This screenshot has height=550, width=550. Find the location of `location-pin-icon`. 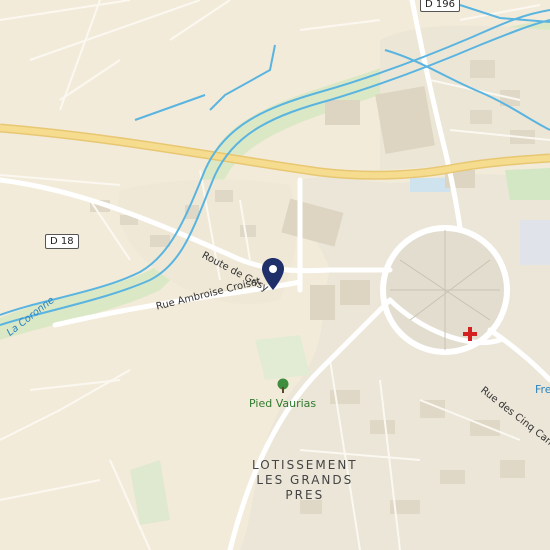

location-pin-icon is located at coordinates (273, 274).